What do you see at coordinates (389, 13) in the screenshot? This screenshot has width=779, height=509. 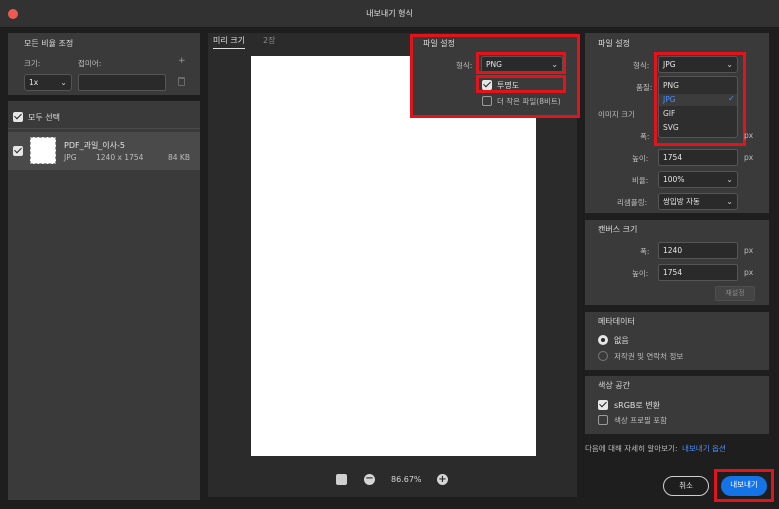 I see `window-title: 내보내기 형식` at bounding box center [389, 13].